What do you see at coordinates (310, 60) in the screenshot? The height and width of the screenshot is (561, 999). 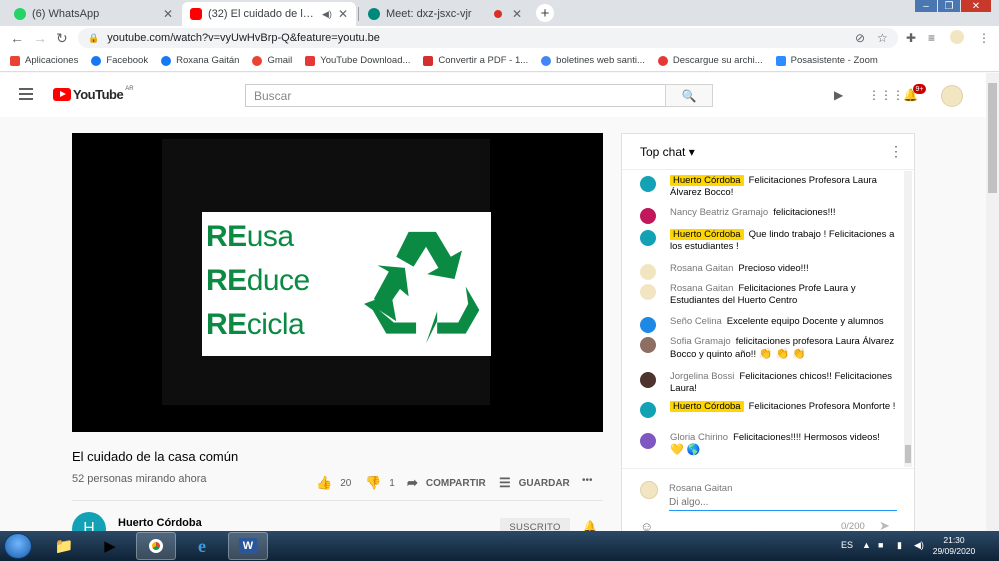 I see `download-icon` at bounding box center [310, 60].